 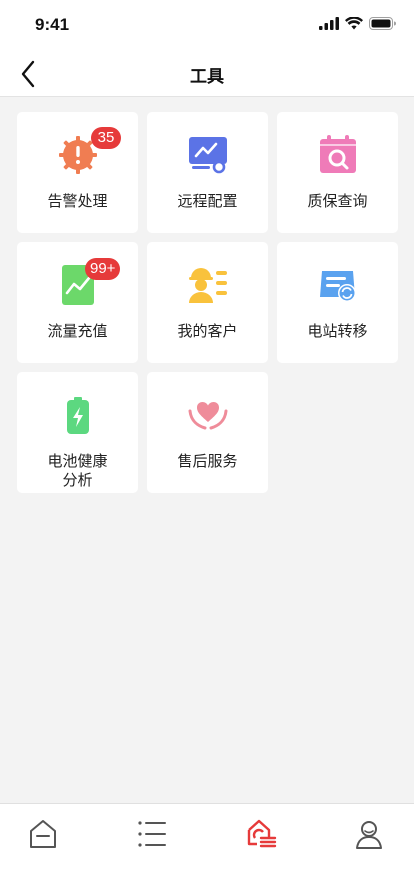 I want to click on tools-tab, so click(x=261, y=834).